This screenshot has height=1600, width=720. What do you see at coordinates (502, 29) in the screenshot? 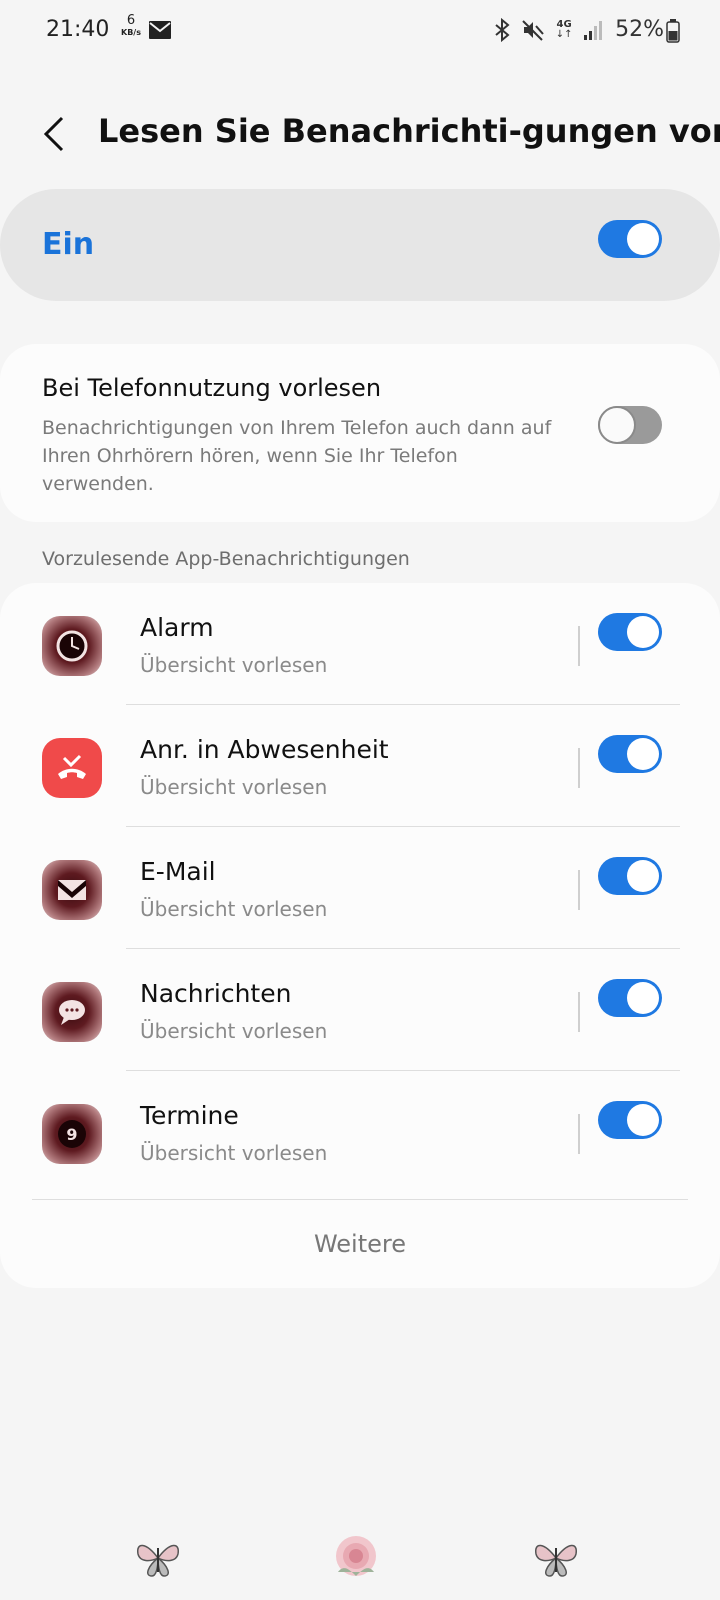
I see `bluetooth-icon` at bounding box center [502, 29].